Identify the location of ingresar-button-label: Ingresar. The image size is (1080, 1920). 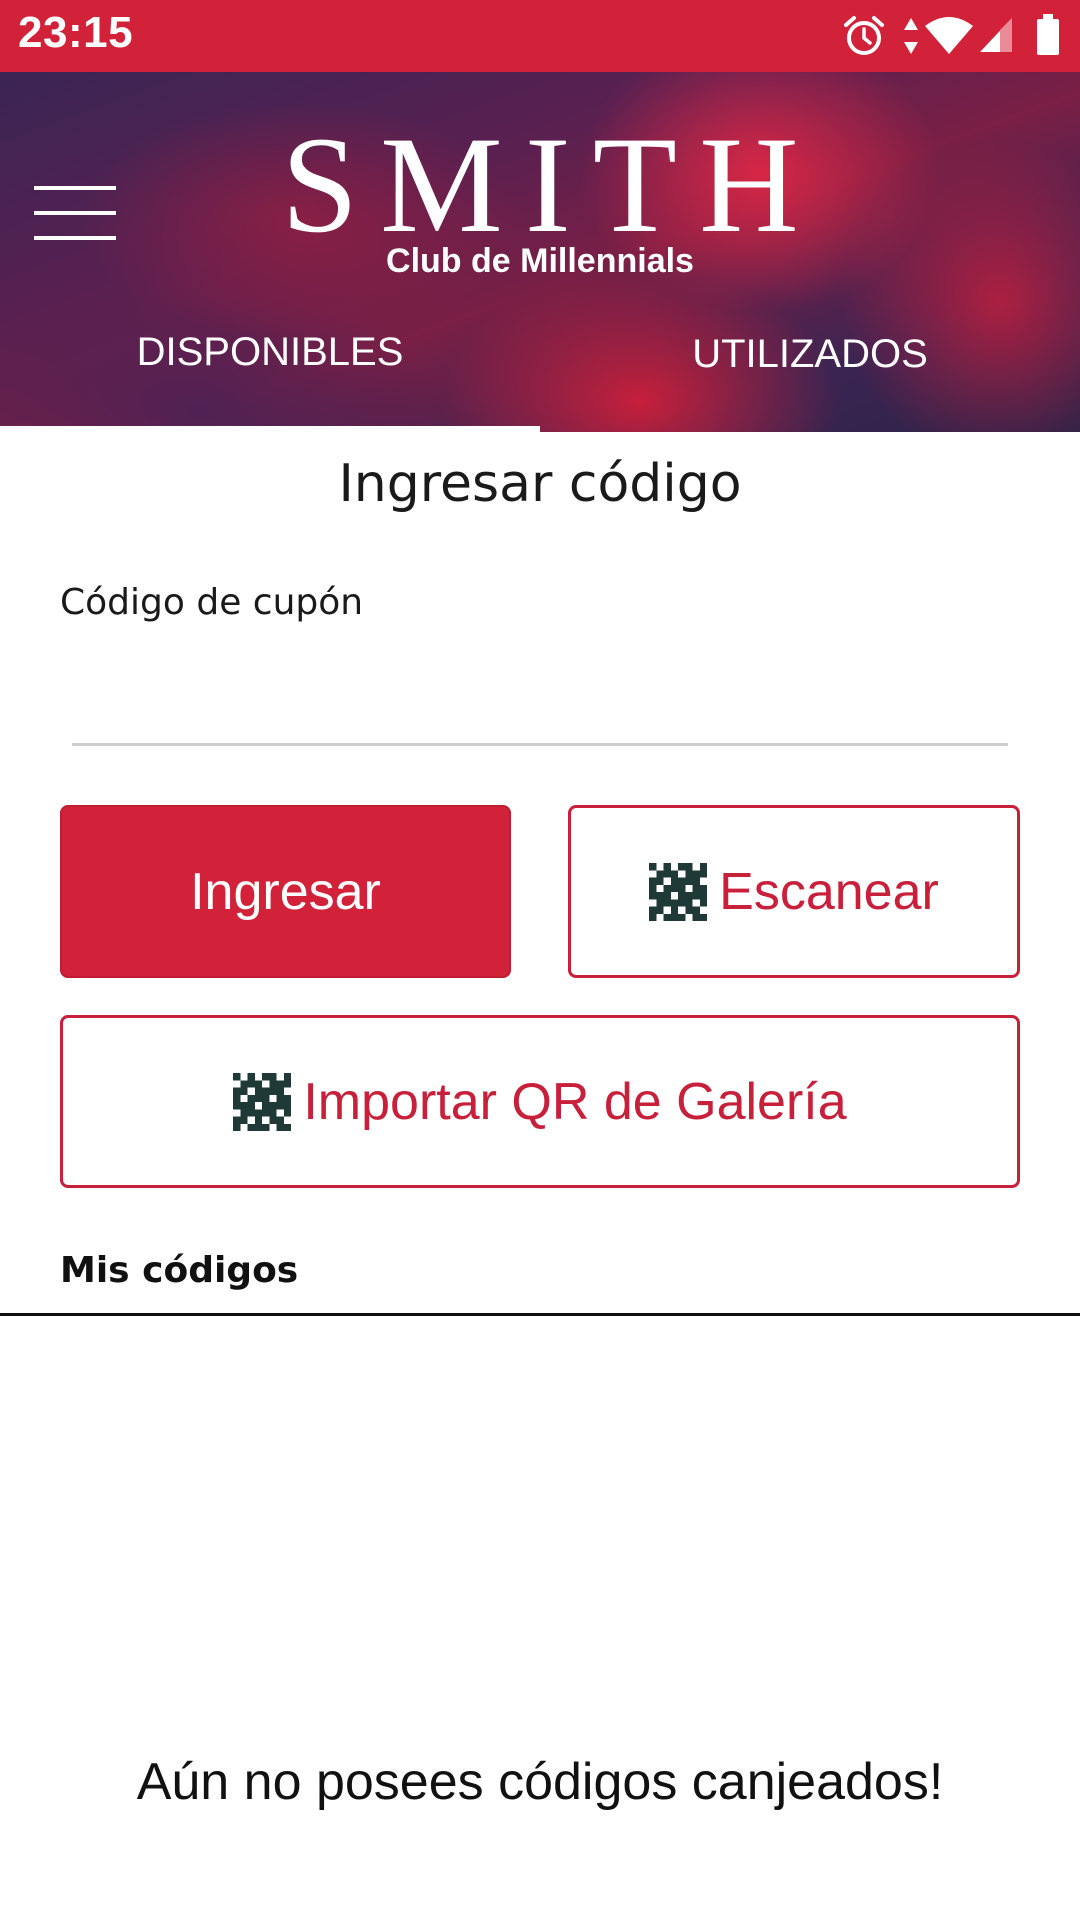
(285, 891).